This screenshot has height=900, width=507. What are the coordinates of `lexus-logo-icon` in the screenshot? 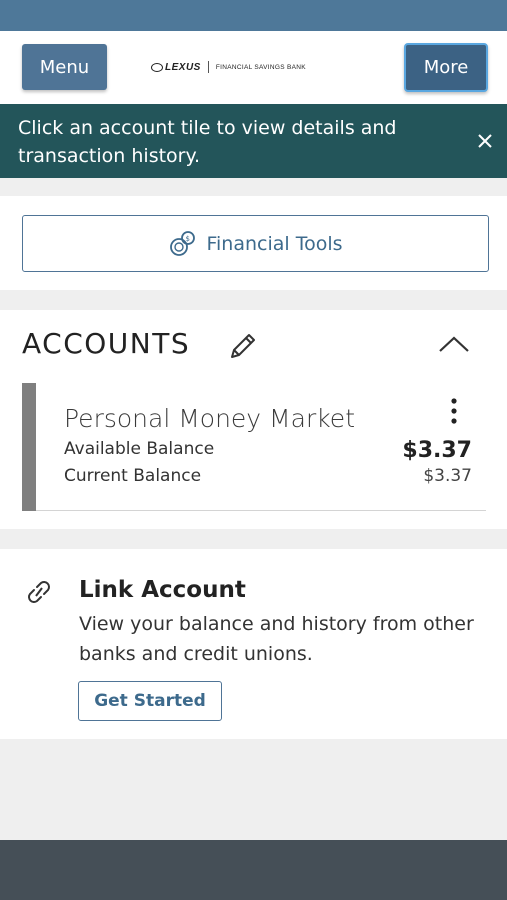 It's located at (157, 67).